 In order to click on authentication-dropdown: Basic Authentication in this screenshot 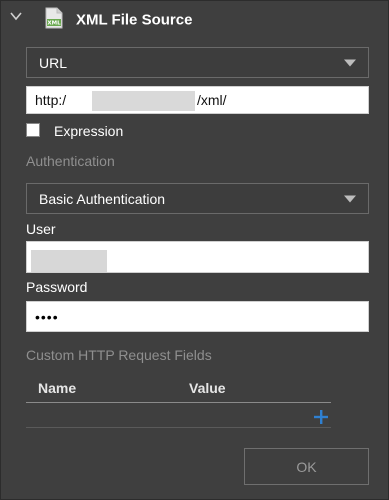, I will do `click(197, 198)`.